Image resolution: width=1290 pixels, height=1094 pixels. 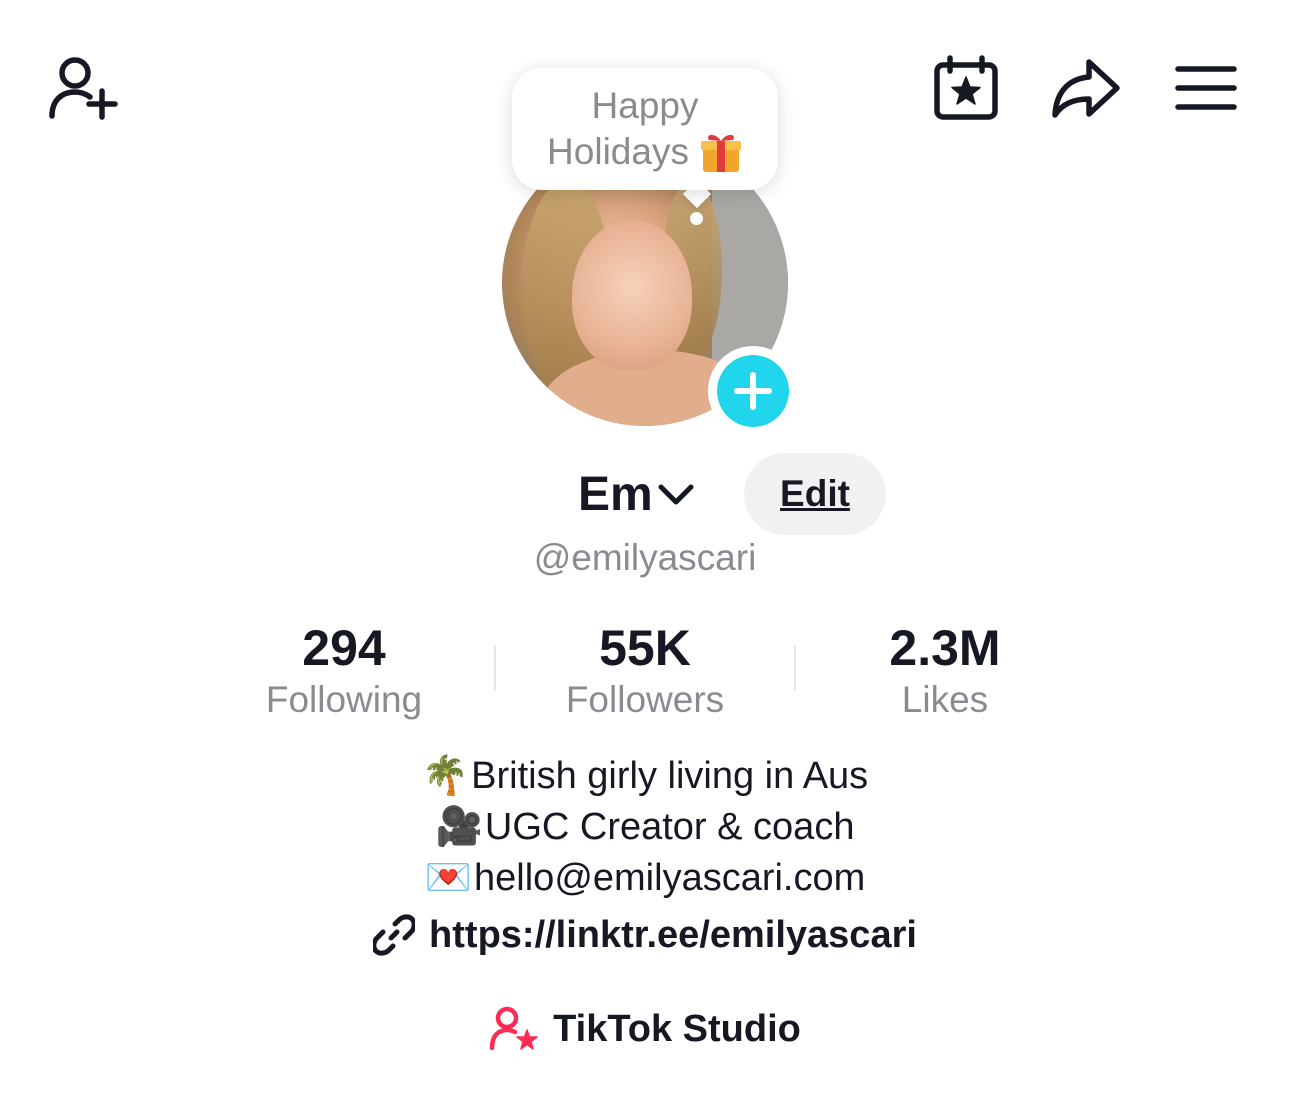 I want to click on stat-value: 294, so click(x=344, y=648).